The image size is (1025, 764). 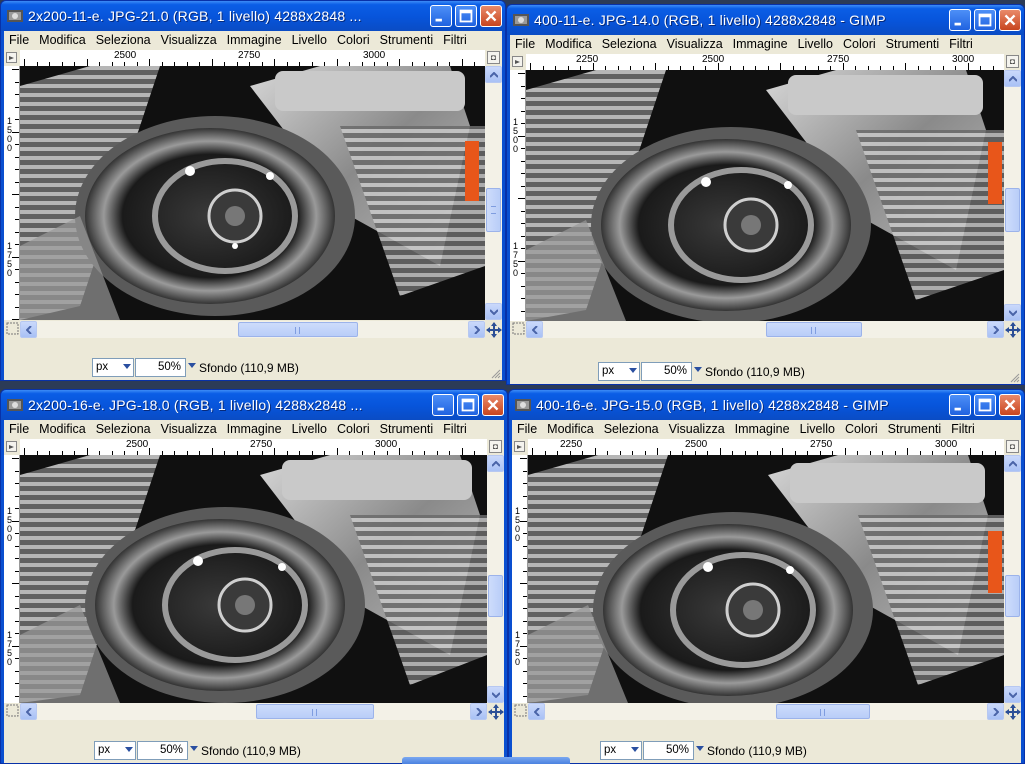 What do you see at coordinates (762, 428) in the screenshot?
I see `menu-immagine: Immagine` at bounding box center [762, 428].